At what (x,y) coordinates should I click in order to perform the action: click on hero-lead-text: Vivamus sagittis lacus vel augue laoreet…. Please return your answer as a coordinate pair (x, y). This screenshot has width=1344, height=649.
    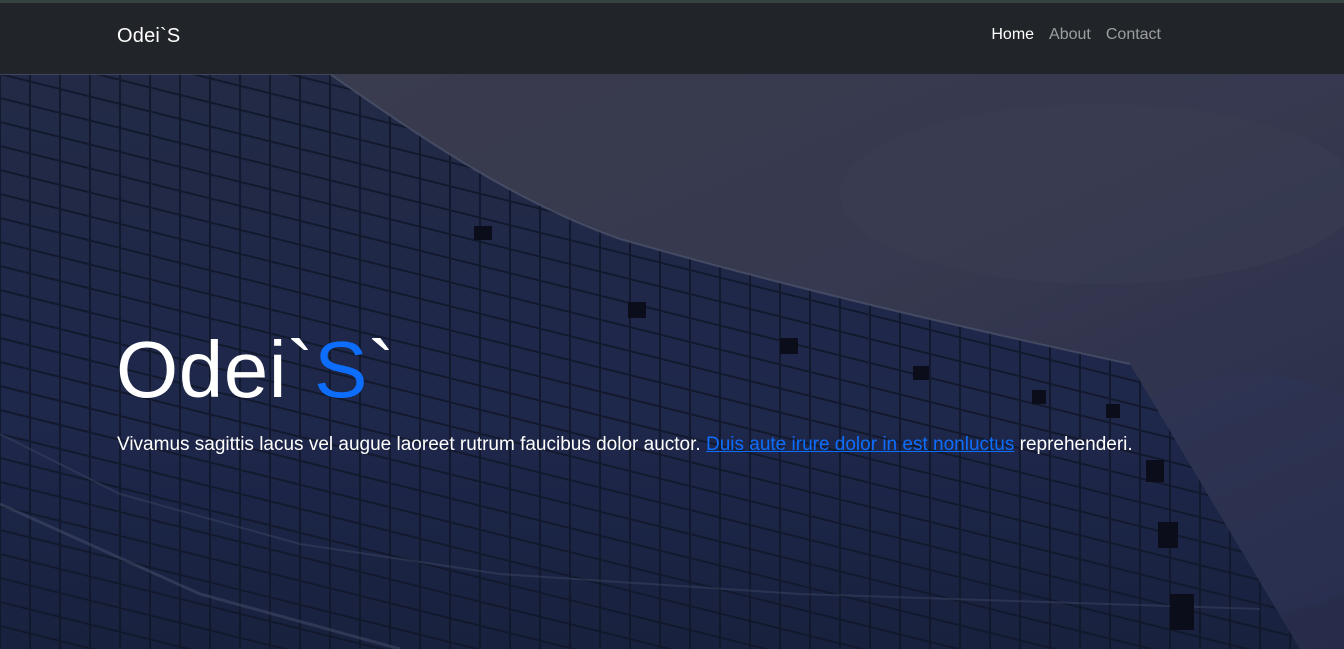
    Looking at the image, I should click on (625, 445).